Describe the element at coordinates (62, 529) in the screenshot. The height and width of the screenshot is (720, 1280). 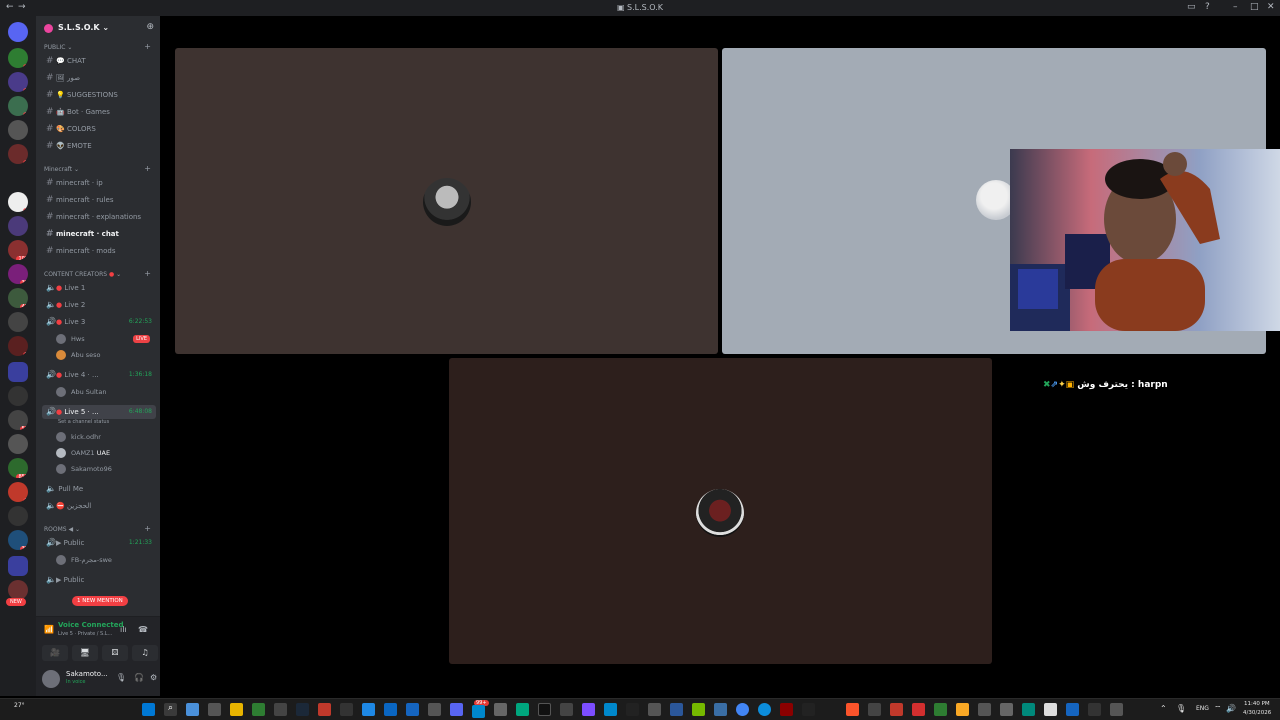
I see `category-rooms: ROOMS ◀ ⌄` at that location.